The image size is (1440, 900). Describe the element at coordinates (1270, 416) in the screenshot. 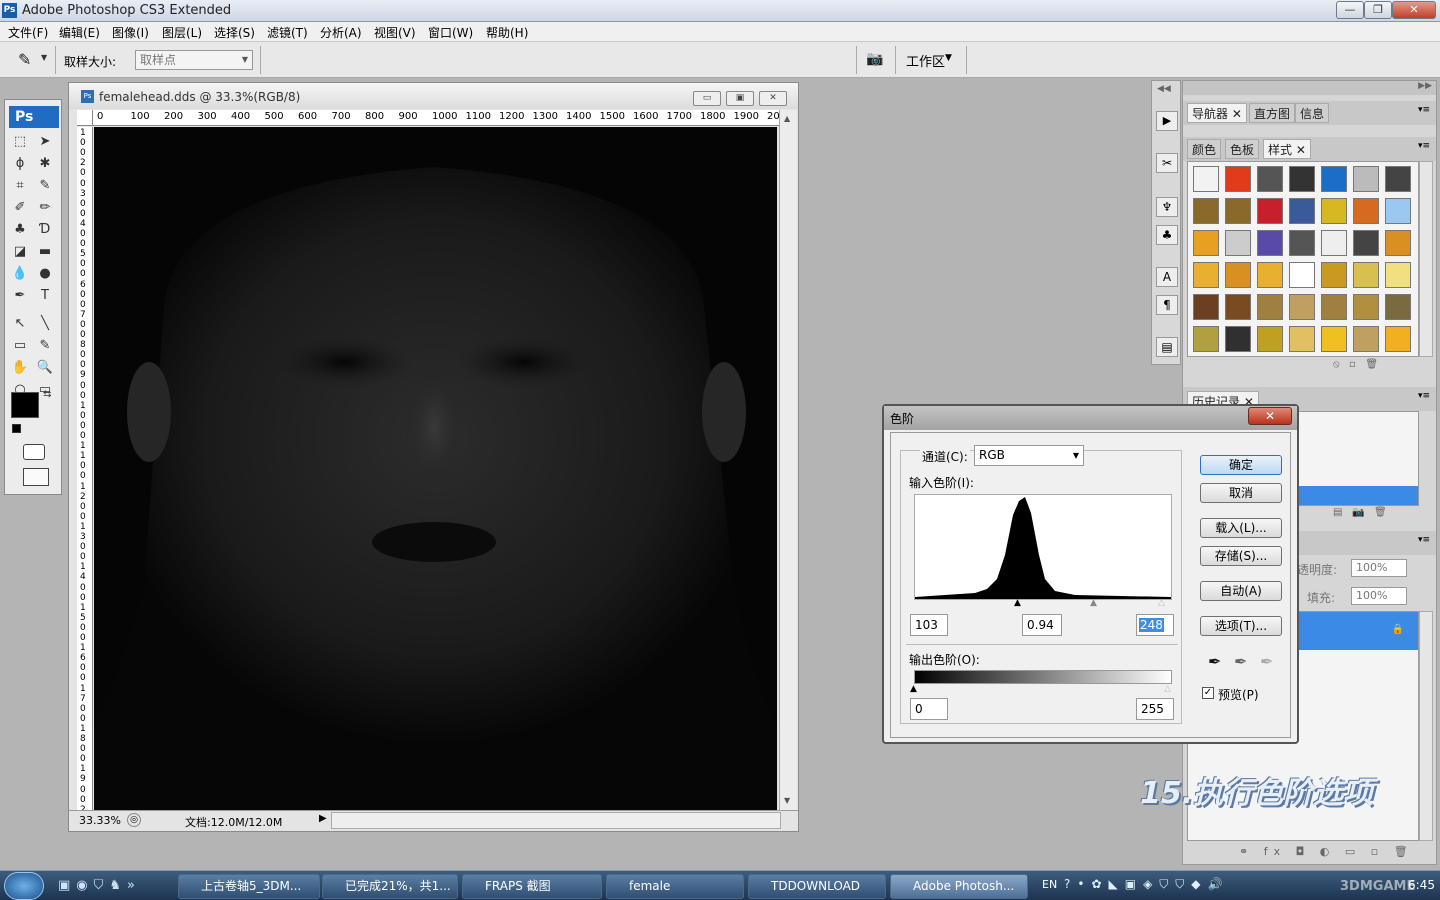

I see `dialog-close-button: ✕` at that location.